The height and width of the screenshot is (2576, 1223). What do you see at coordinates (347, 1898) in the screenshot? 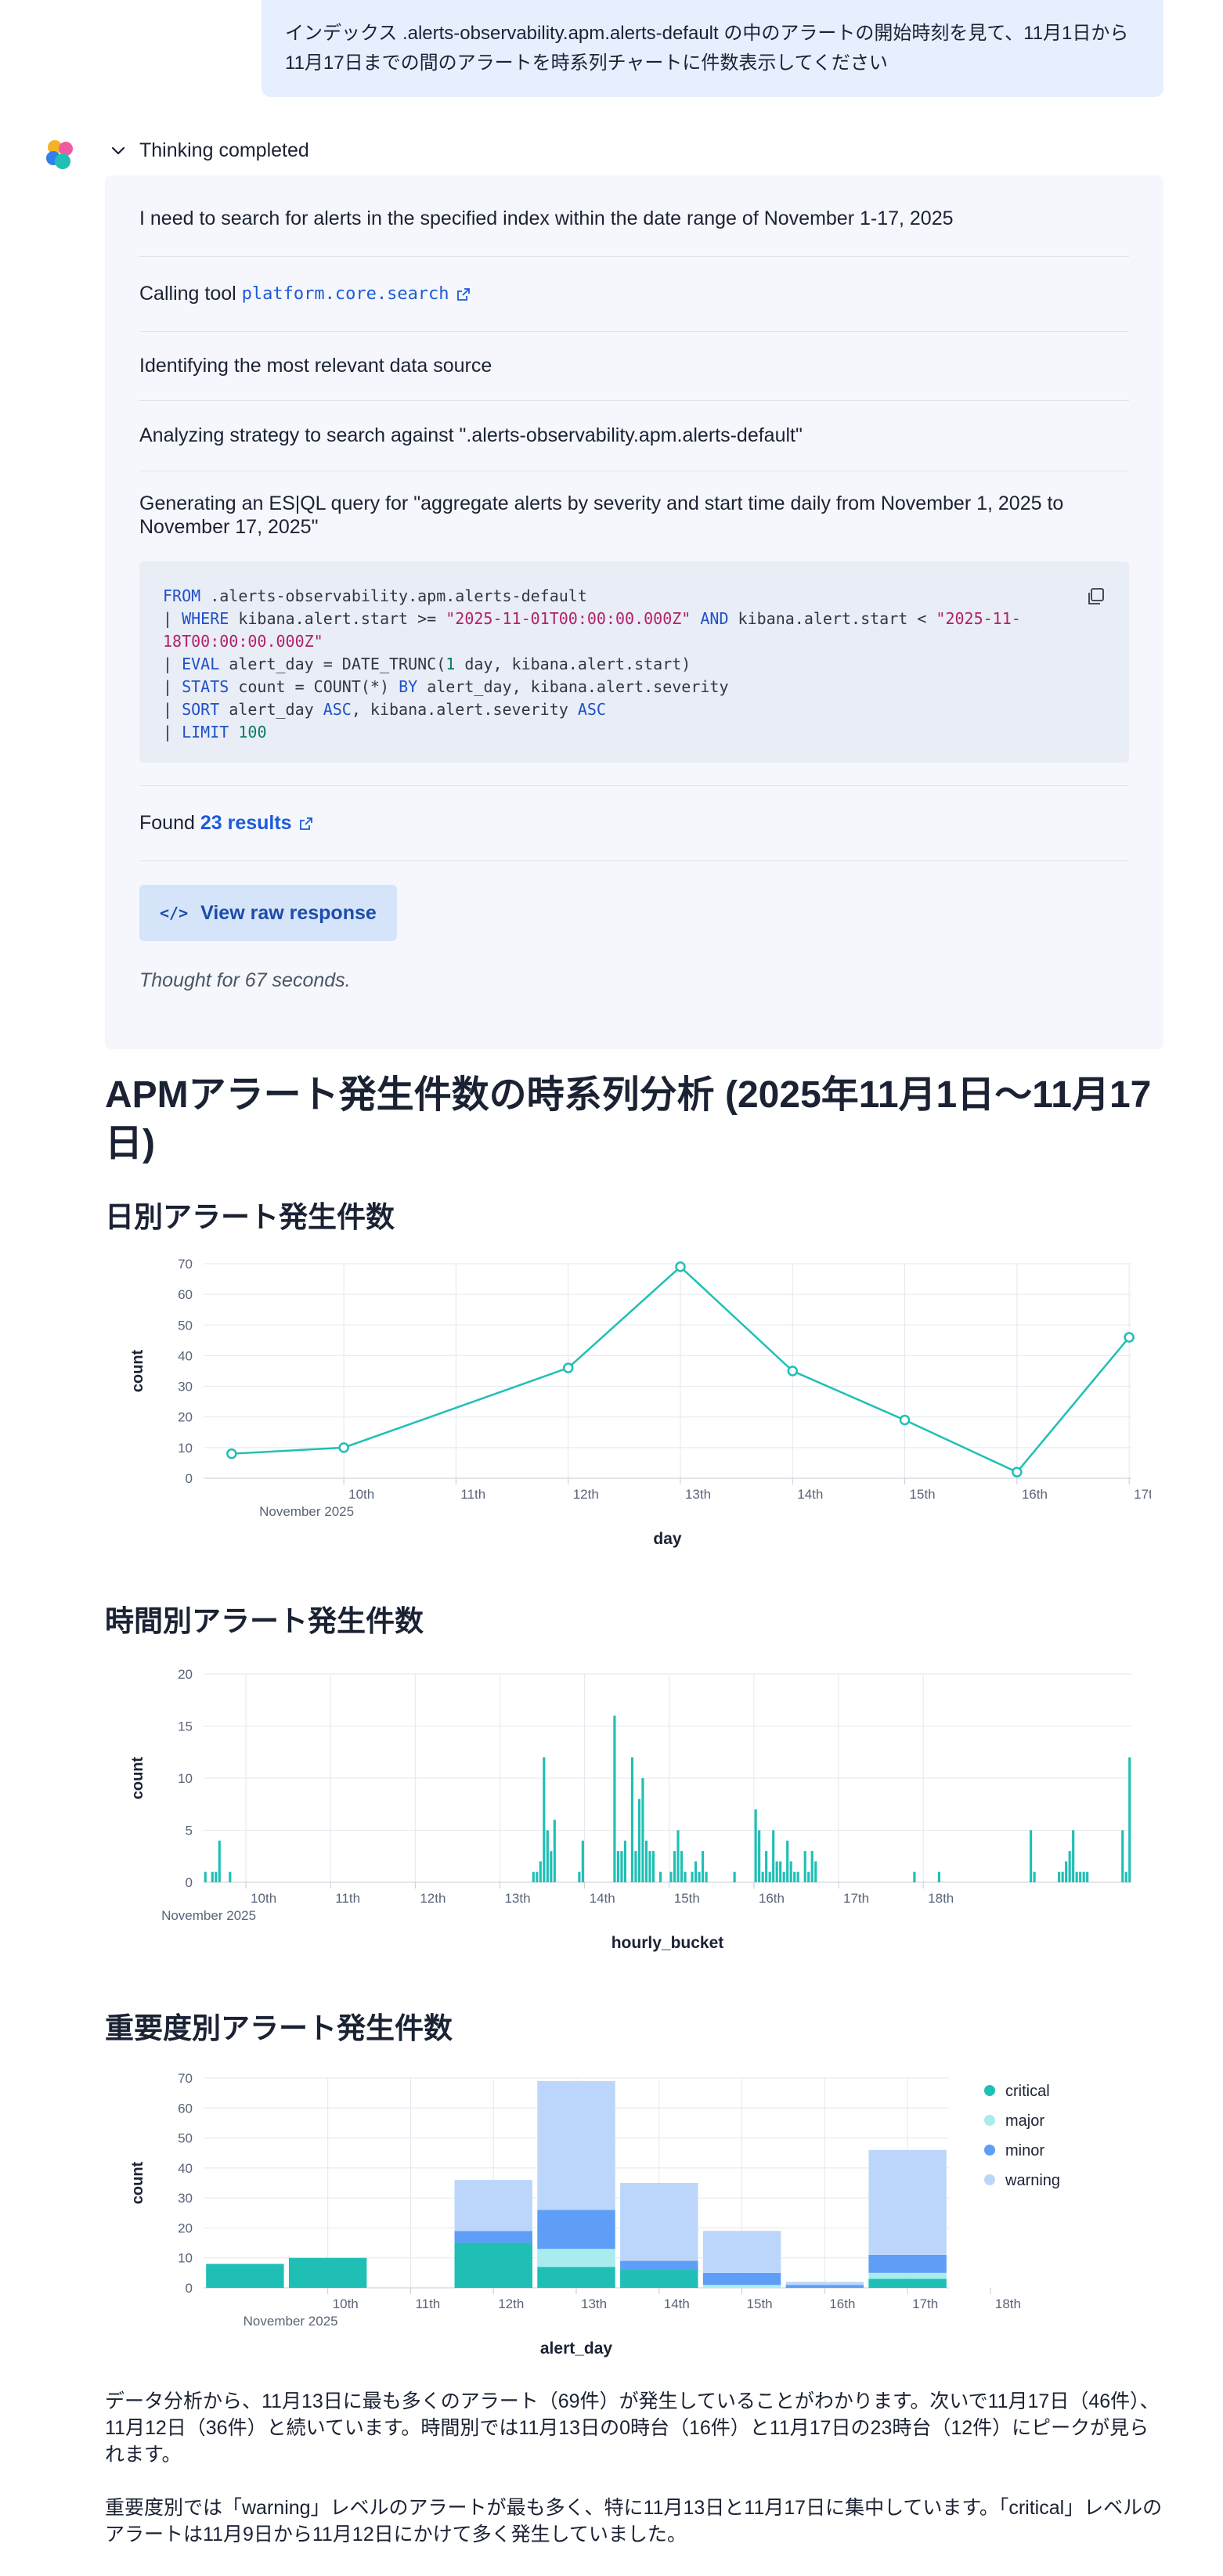
I see `x-tick-label: 11th` at bounding box center [347, 1898].